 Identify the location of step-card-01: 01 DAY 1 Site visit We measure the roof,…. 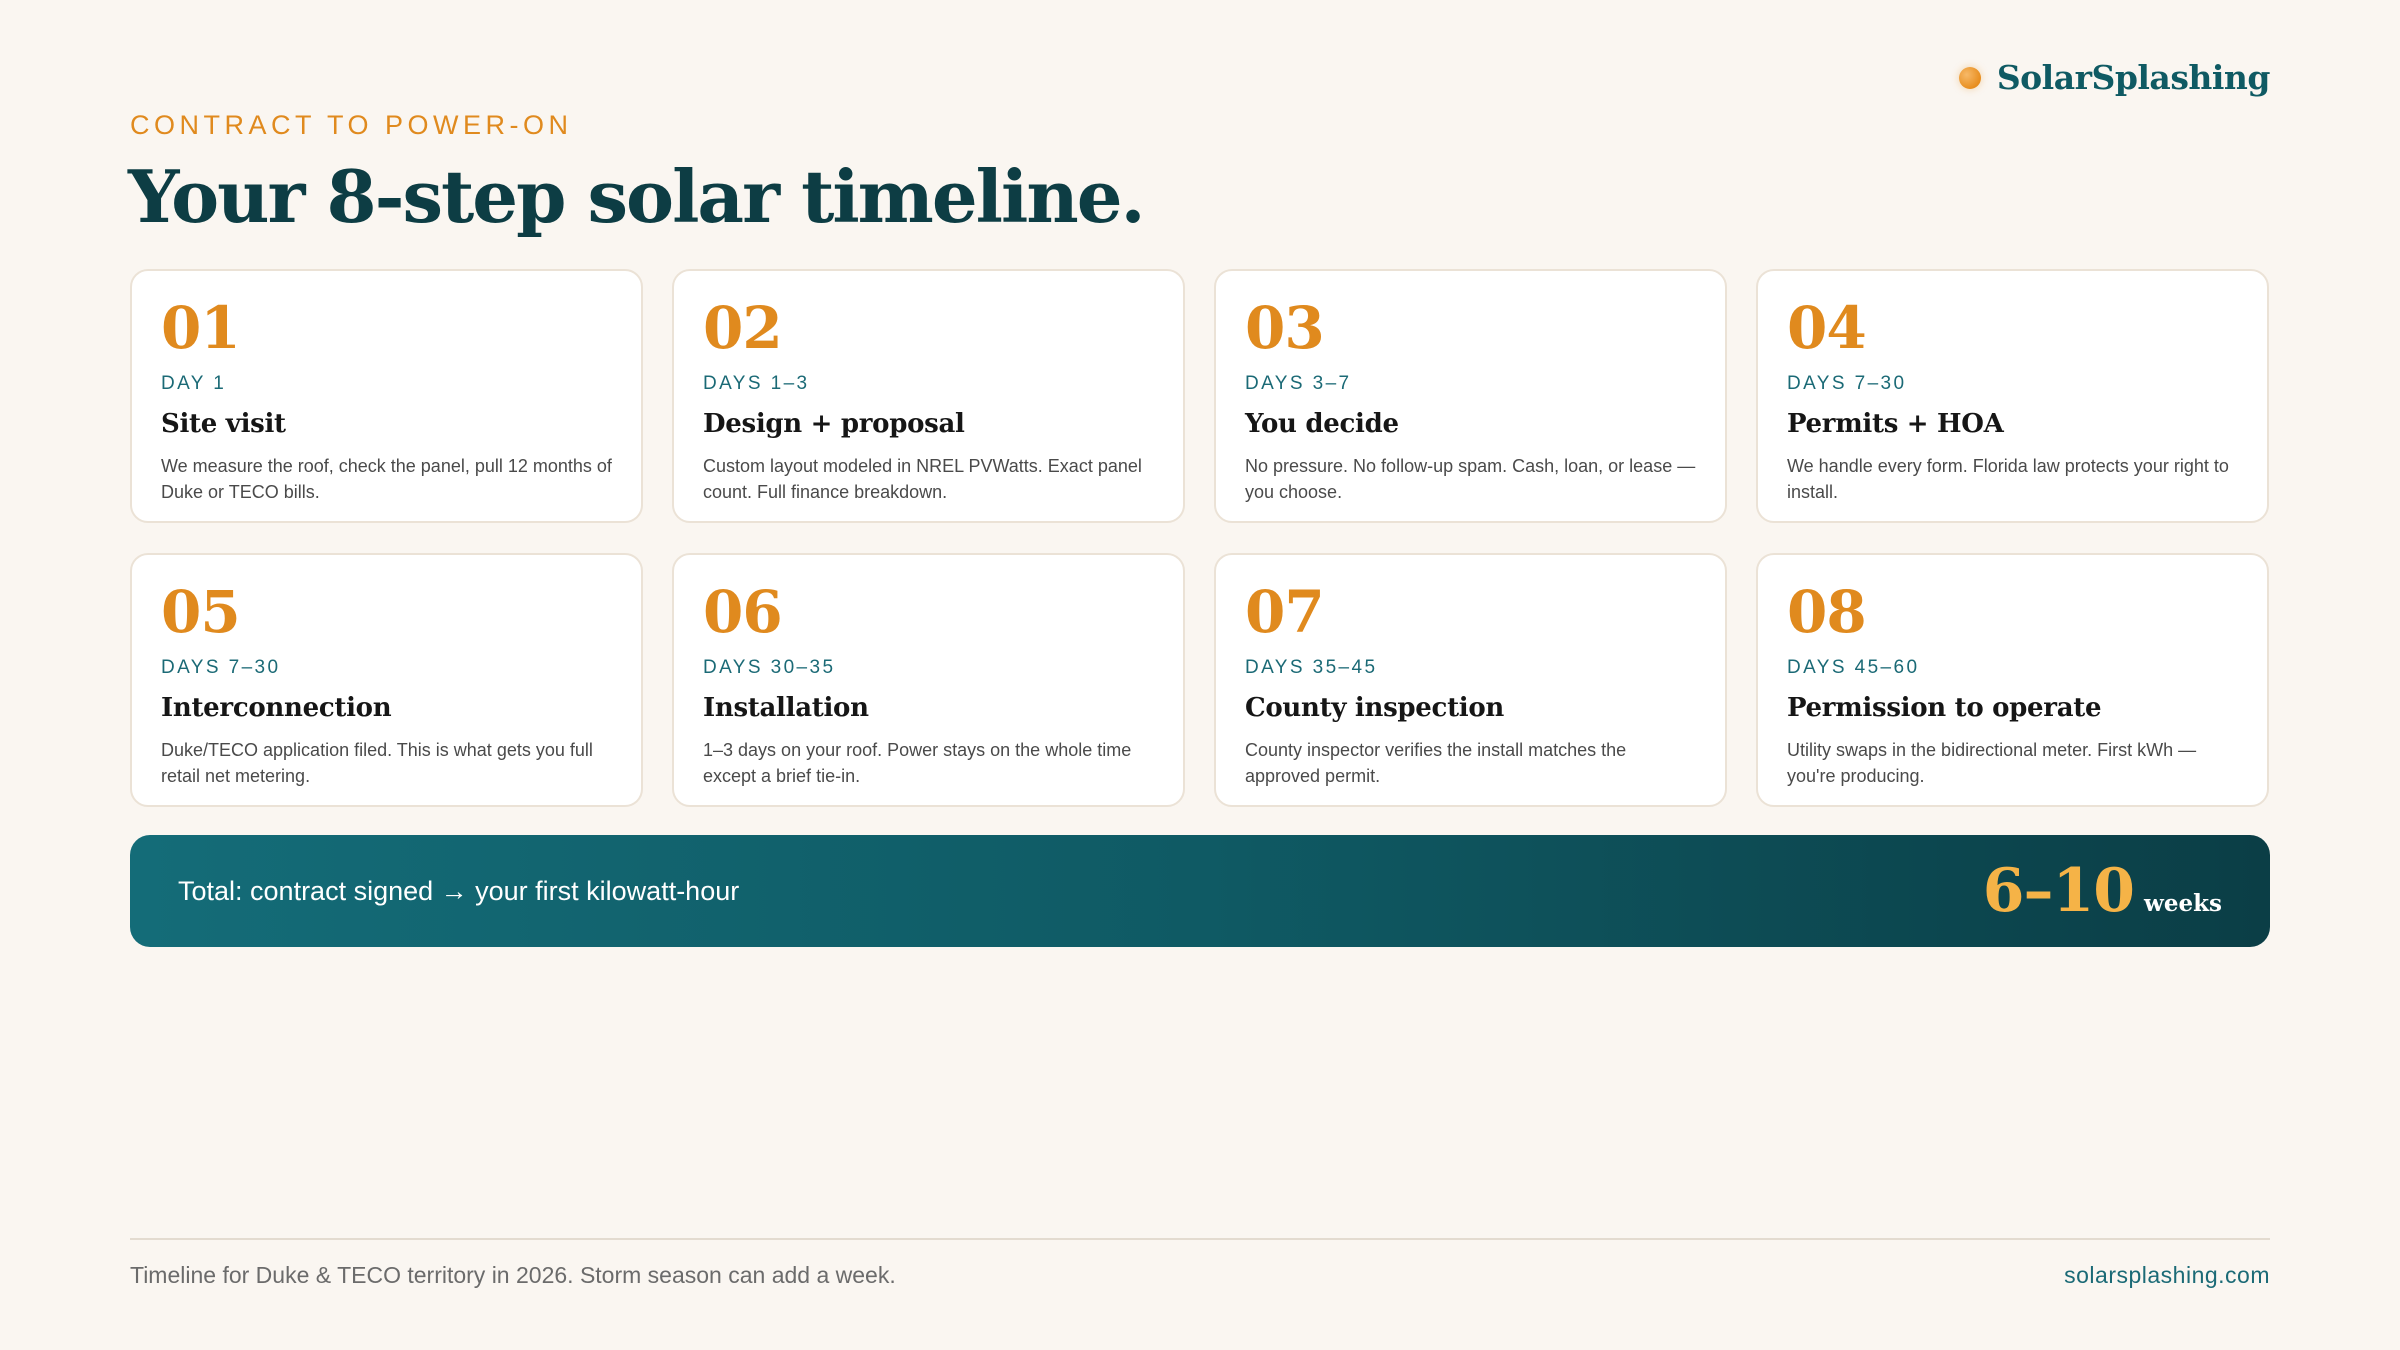
(386, 396).